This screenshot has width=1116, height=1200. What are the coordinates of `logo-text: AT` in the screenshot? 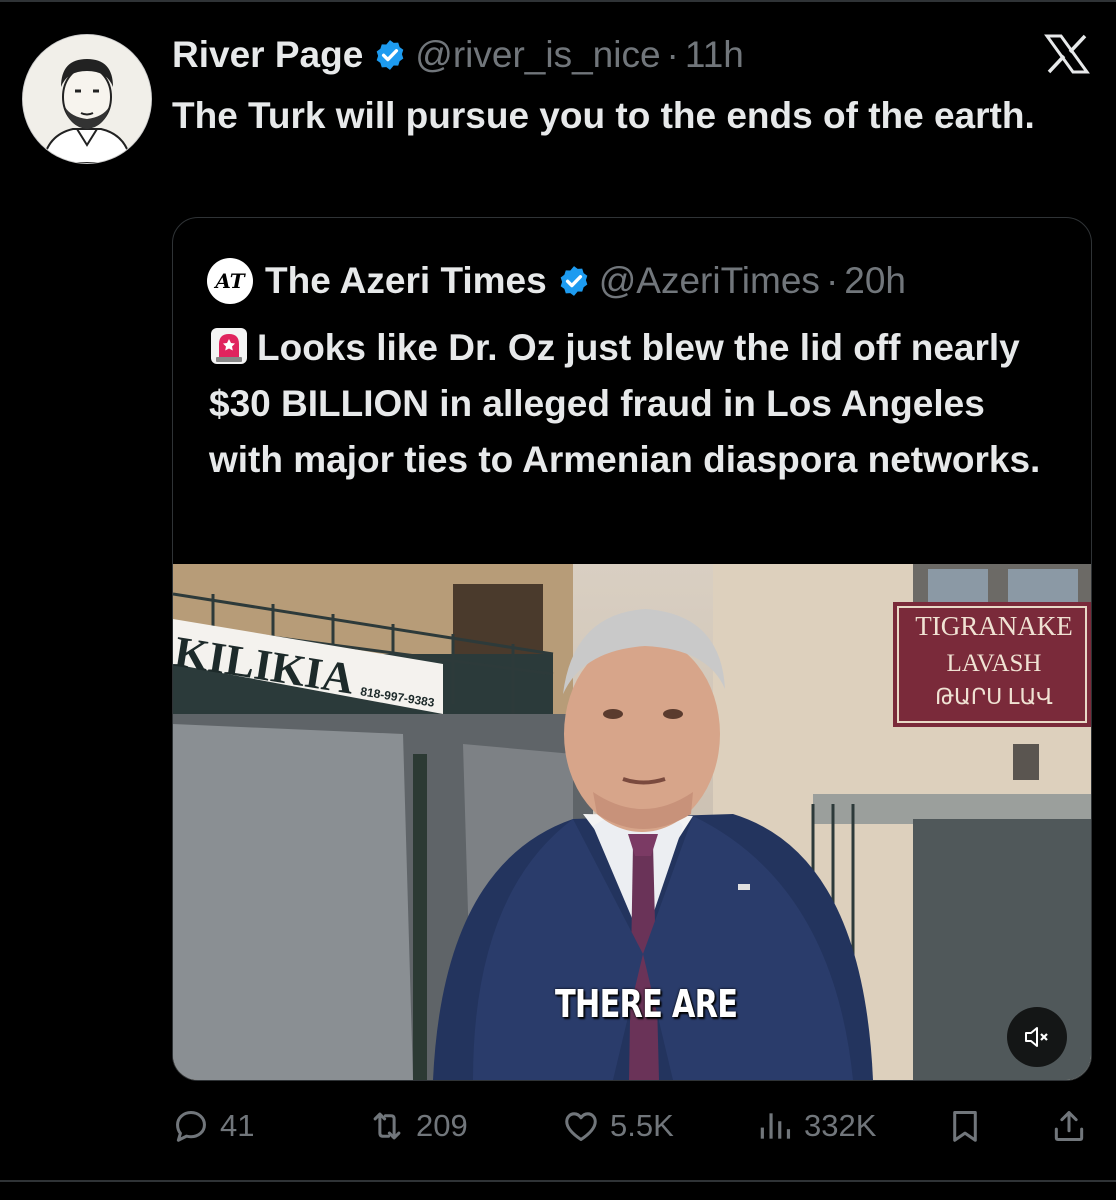 It's located at (230, 281).